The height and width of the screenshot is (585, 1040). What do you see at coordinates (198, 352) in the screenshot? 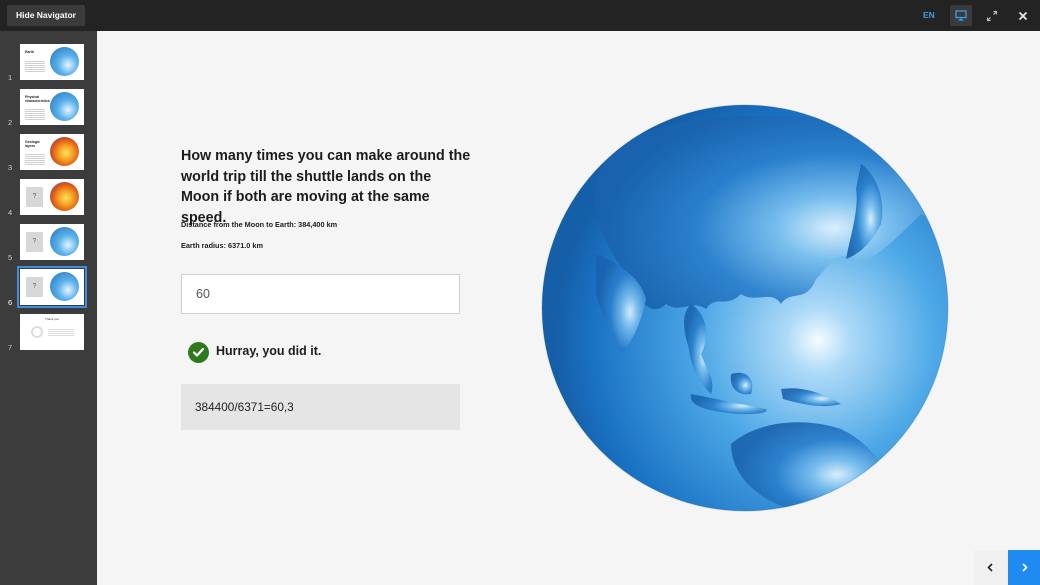
I see `check-icon` at bounding box center [198, 352].